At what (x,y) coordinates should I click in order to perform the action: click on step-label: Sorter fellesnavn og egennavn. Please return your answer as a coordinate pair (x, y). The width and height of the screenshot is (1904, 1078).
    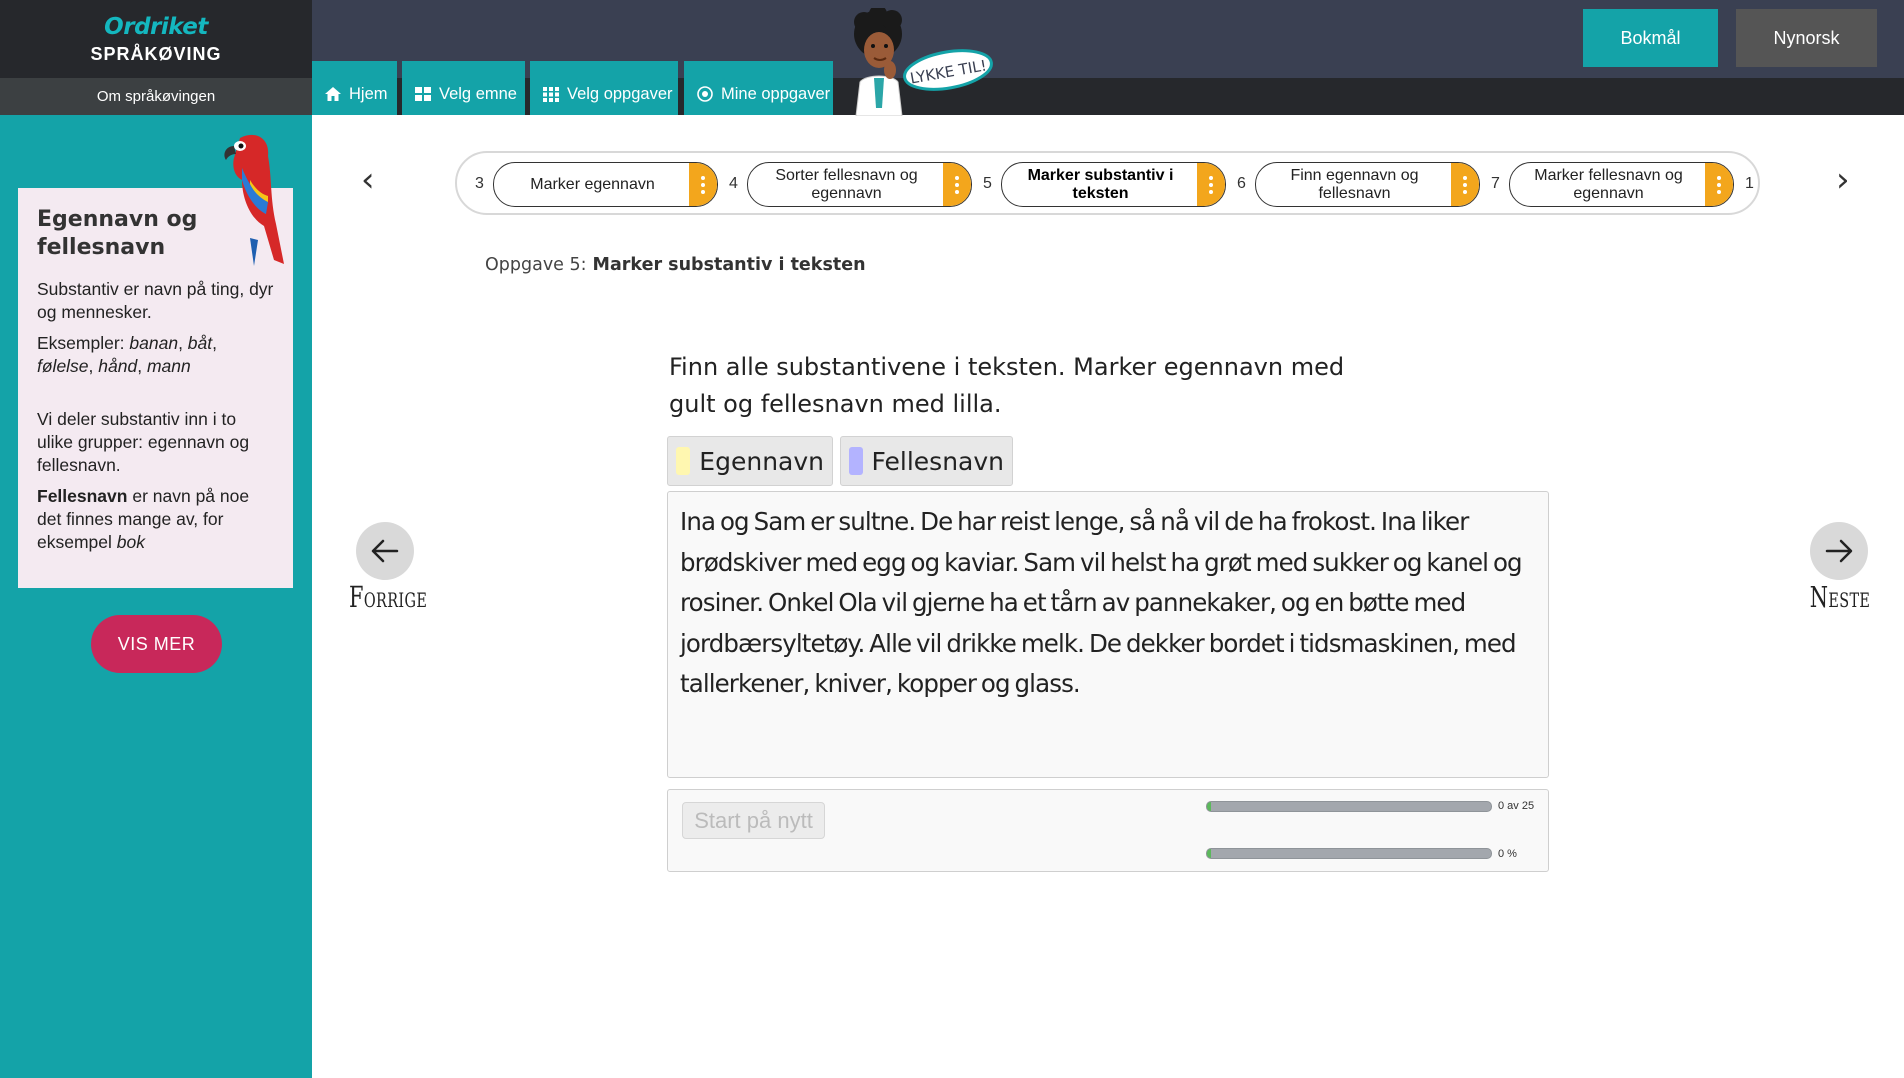
    Looking at the image, I should click on (846, 184).